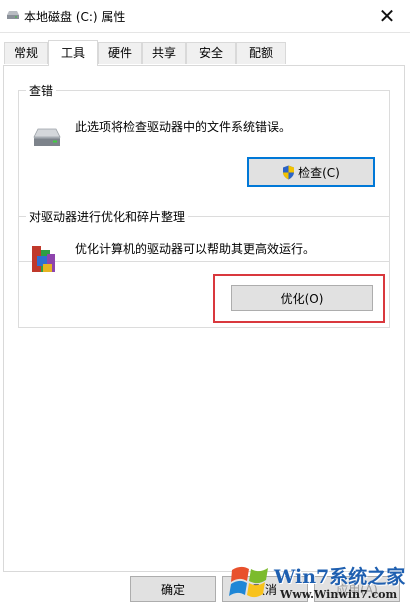 This screenshot has width=410, height=609. I want to click on tab-strip: 常规 工具 硬件 共享 安全 配额, so click(205, 53).